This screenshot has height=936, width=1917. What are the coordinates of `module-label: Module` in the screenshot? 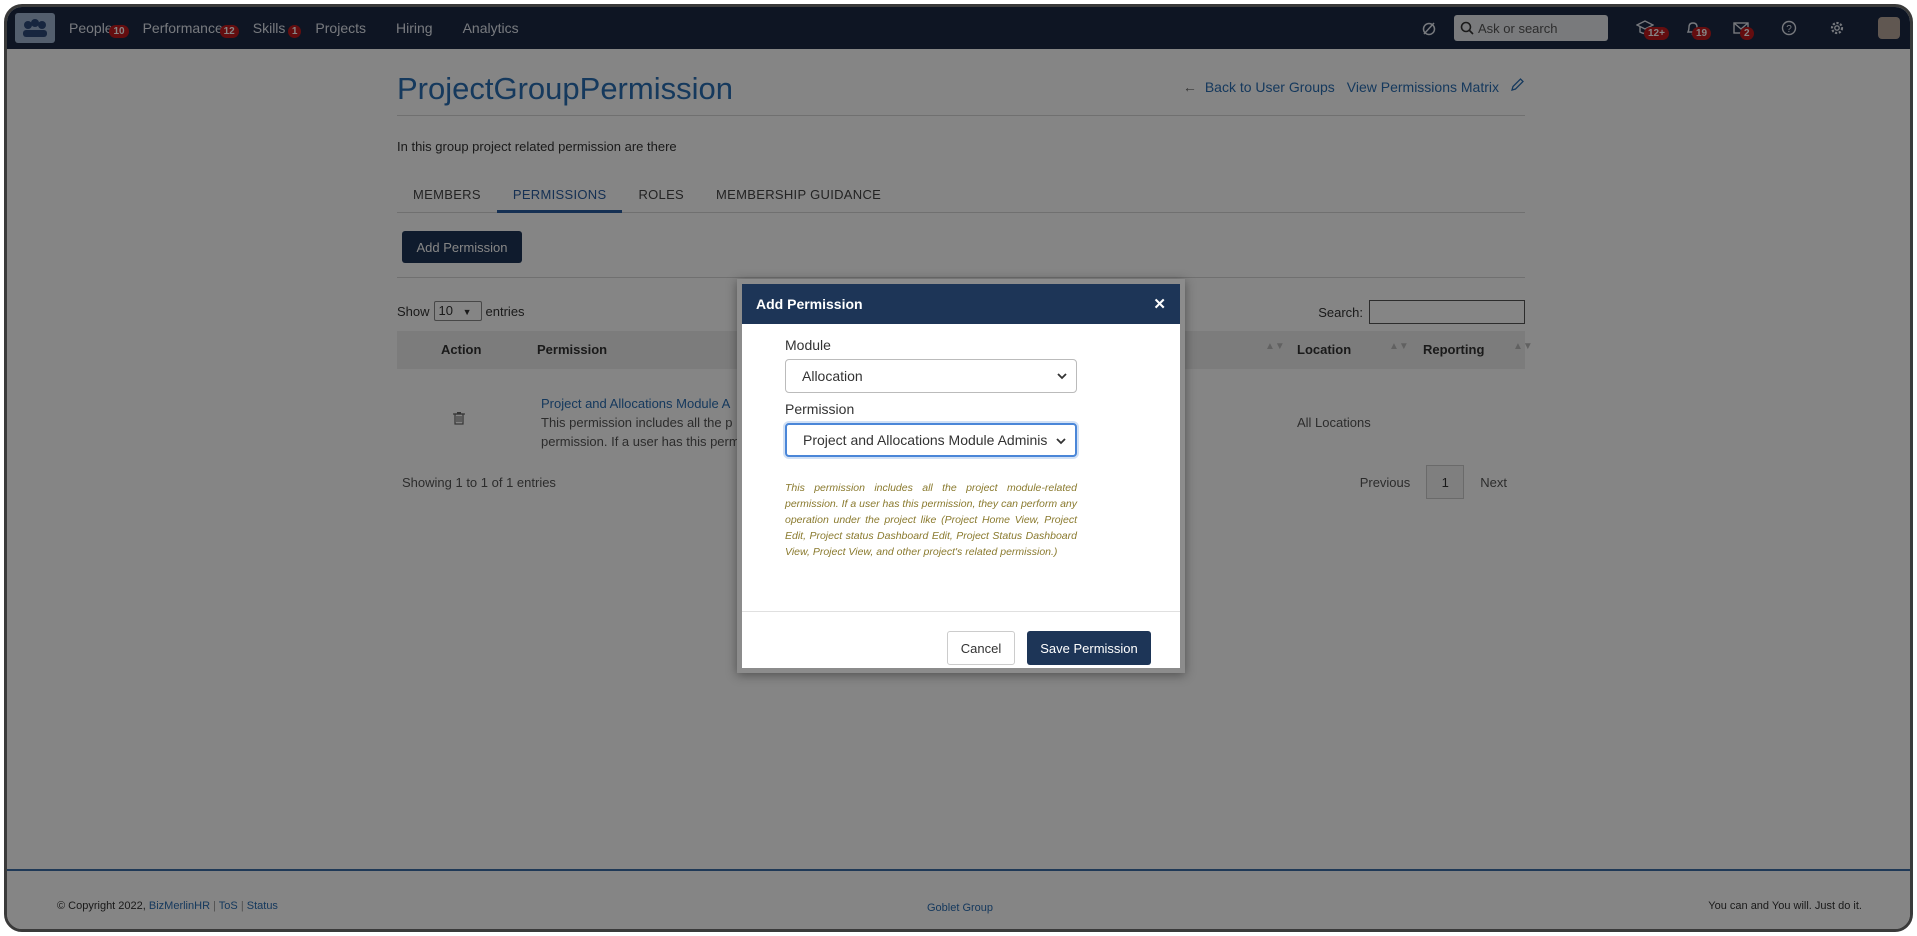 It's located at (808, 345).